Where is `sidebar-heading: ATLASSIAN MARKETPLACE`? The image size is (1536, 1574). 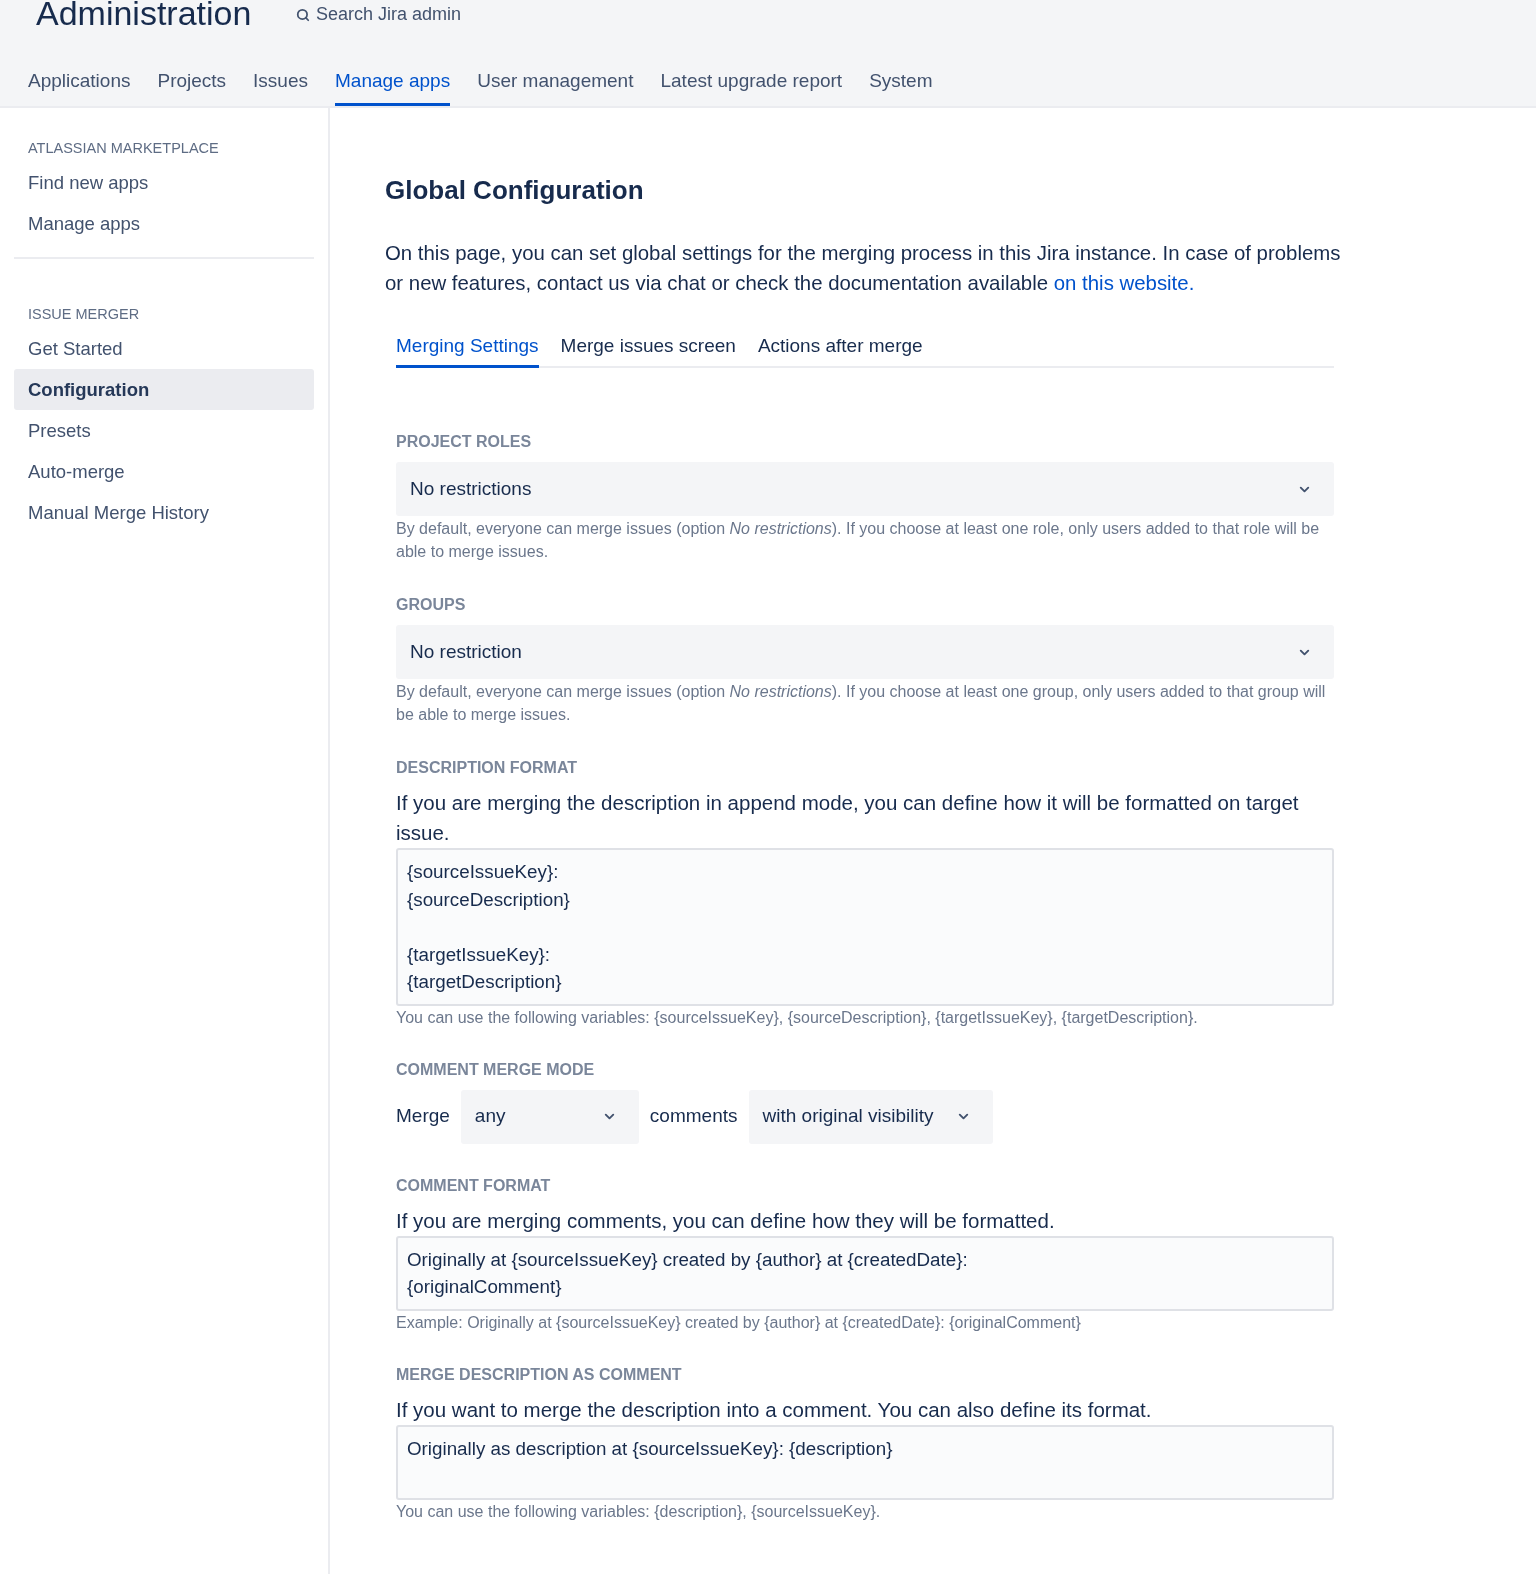
sidebar-heading: ATLASSIAN MARKETPLACE is located at coordinates (123, 148).